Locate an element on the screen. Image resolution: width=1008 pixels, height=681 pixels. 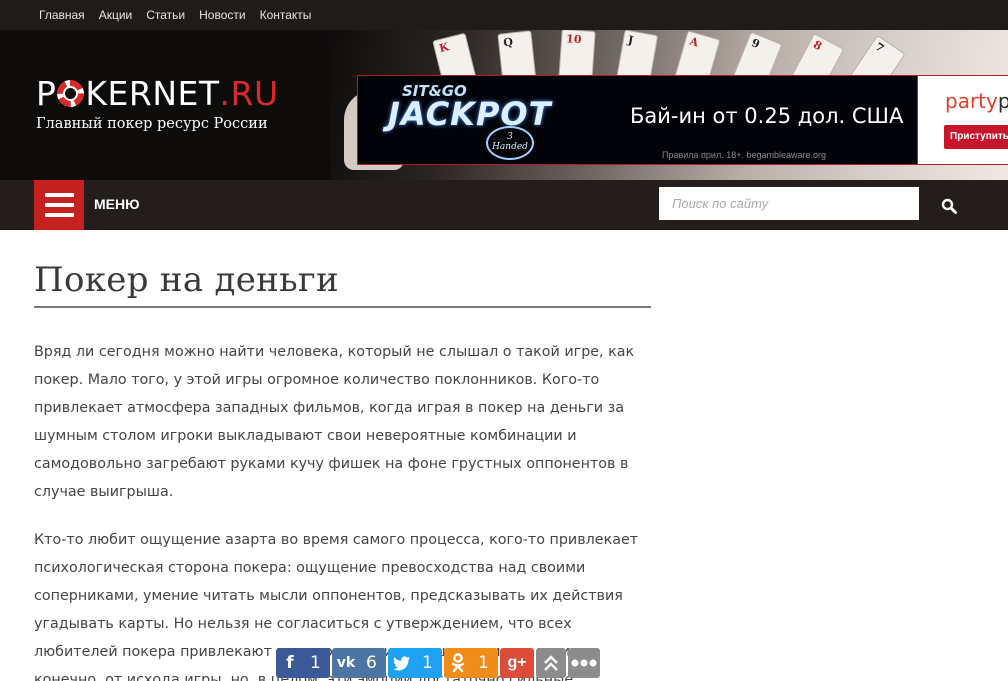
share-odnoklassniki-button: 1 is located at coordinates (471, 663).